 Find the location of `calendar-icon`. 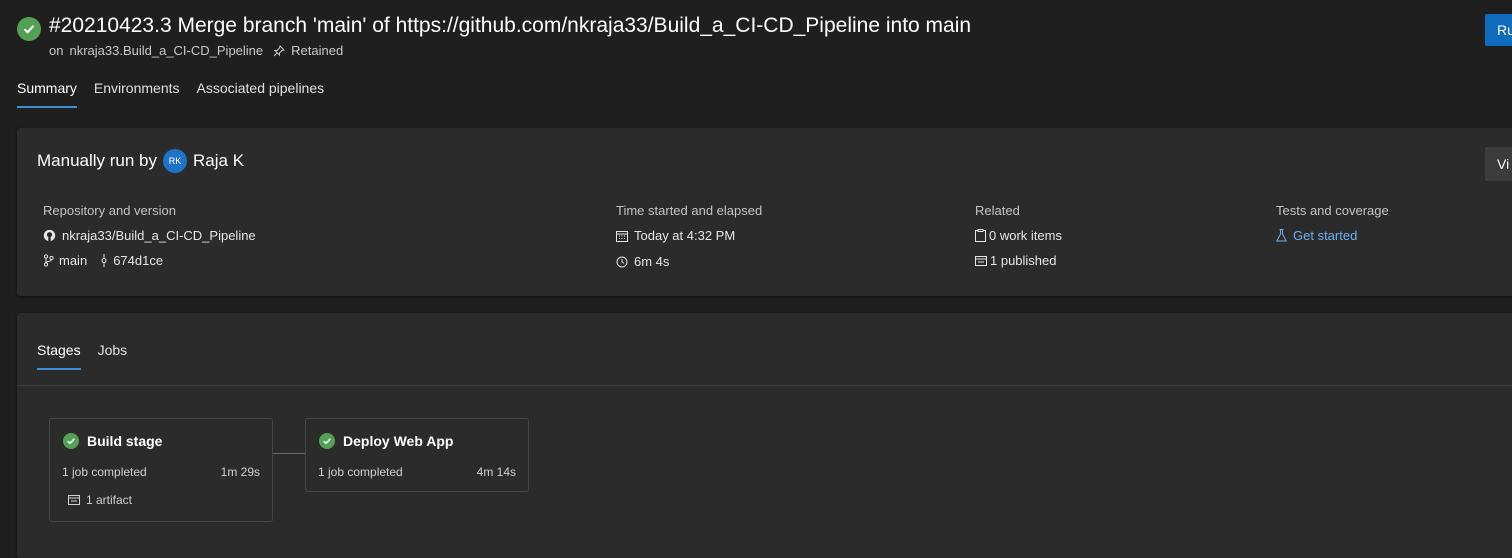

calendar-icon is located at coordinates (622, 236).